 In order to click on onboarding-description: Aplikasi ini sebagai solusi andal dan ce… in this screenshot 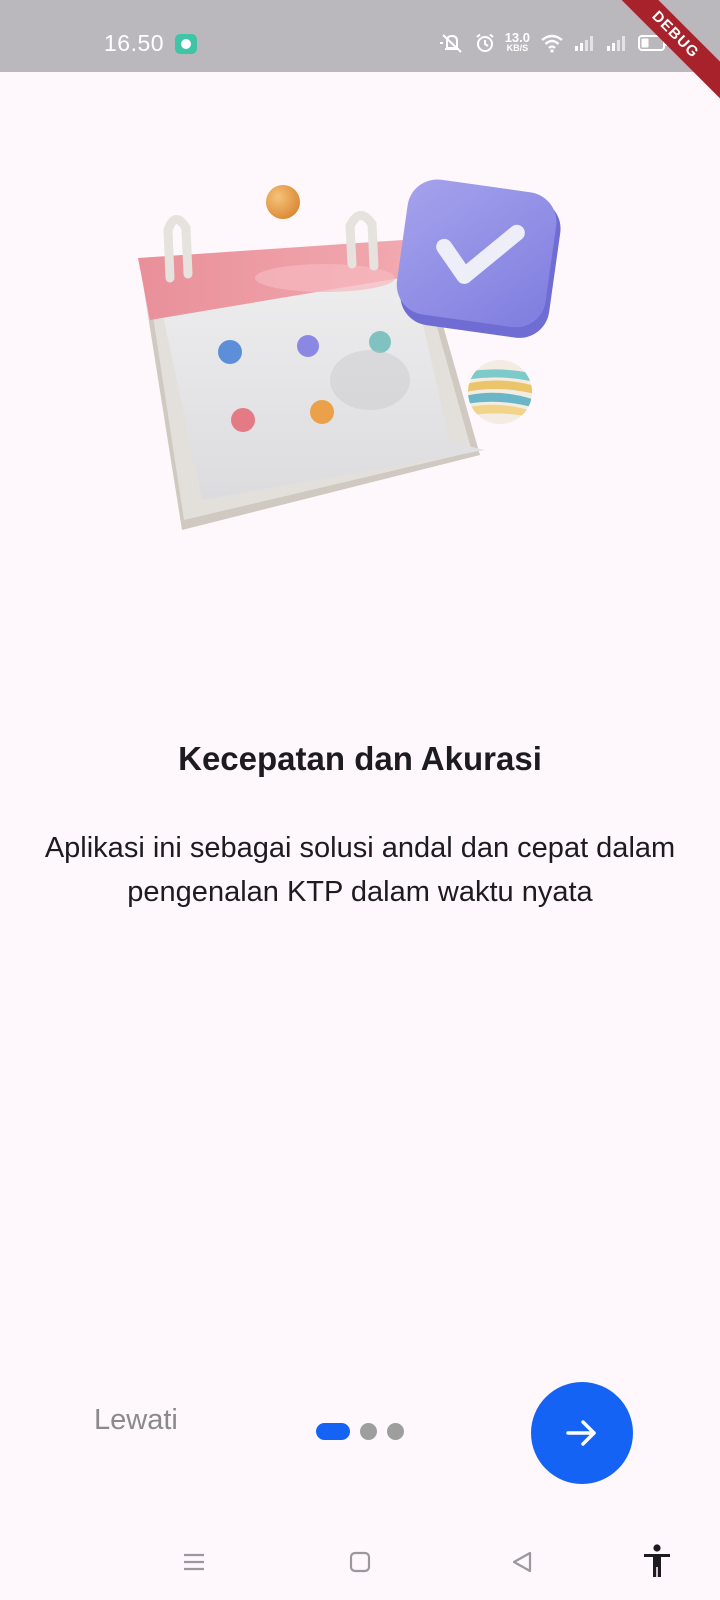, I will do `click(360, 870)`.